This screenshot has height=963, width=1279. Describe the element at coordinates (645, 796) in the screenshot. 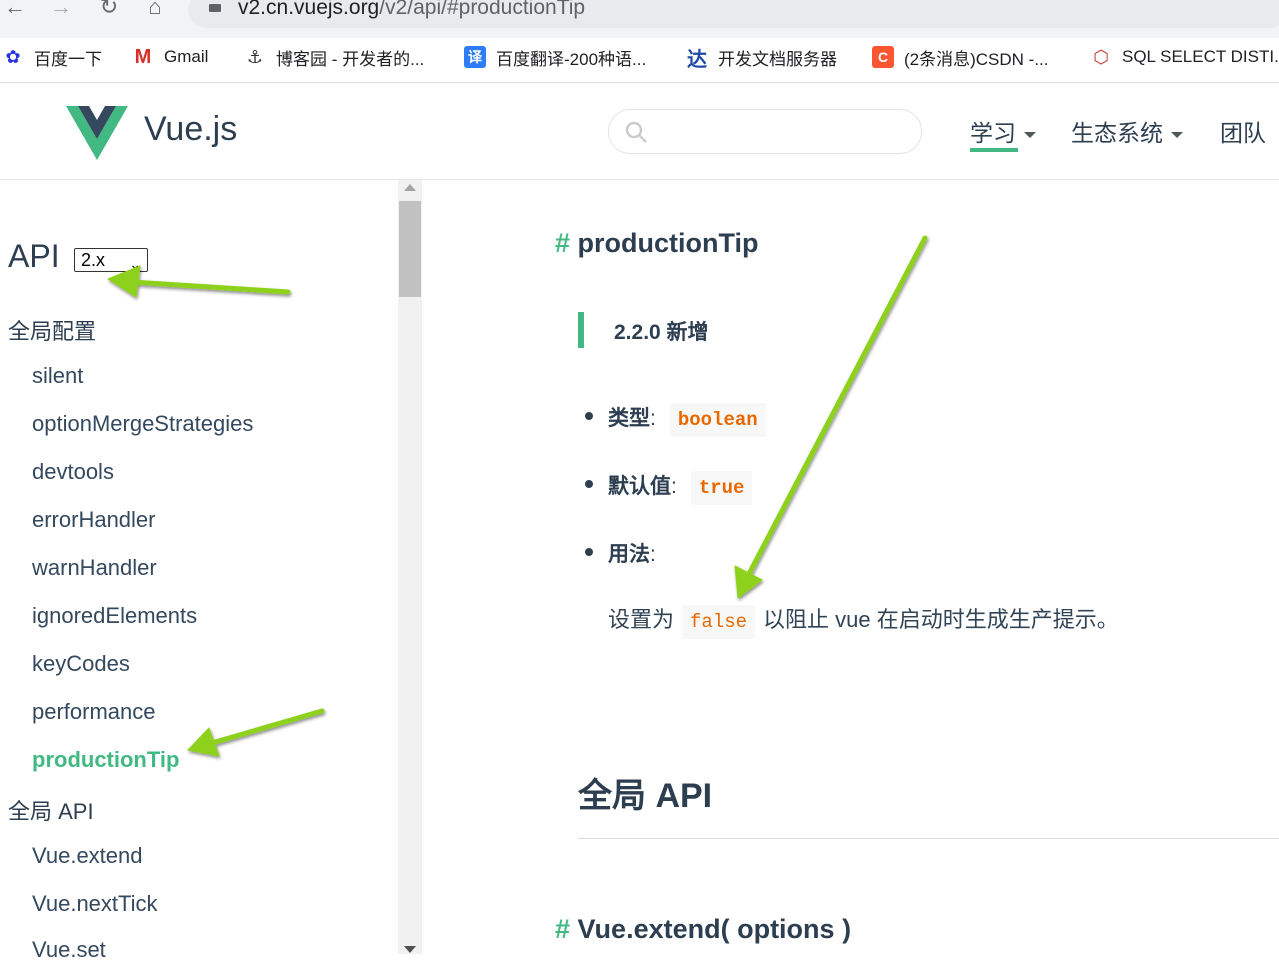

I see `heading-global-api: 全局 API` at that location.